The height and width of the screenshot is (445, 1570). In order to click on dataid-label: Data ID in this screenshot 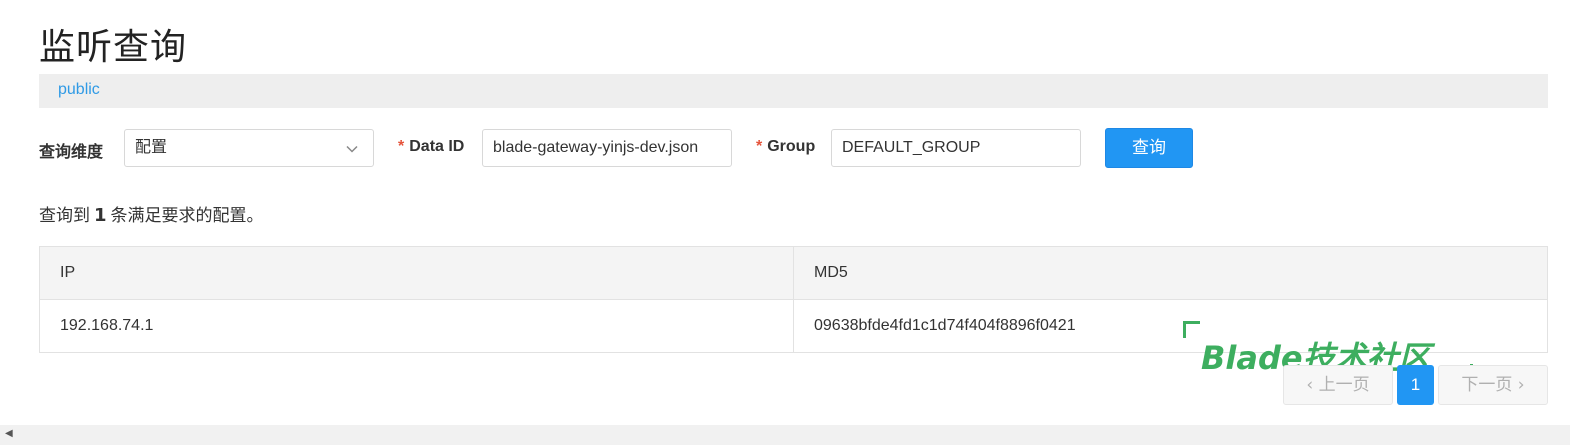, I will do `click(437, 146)`.